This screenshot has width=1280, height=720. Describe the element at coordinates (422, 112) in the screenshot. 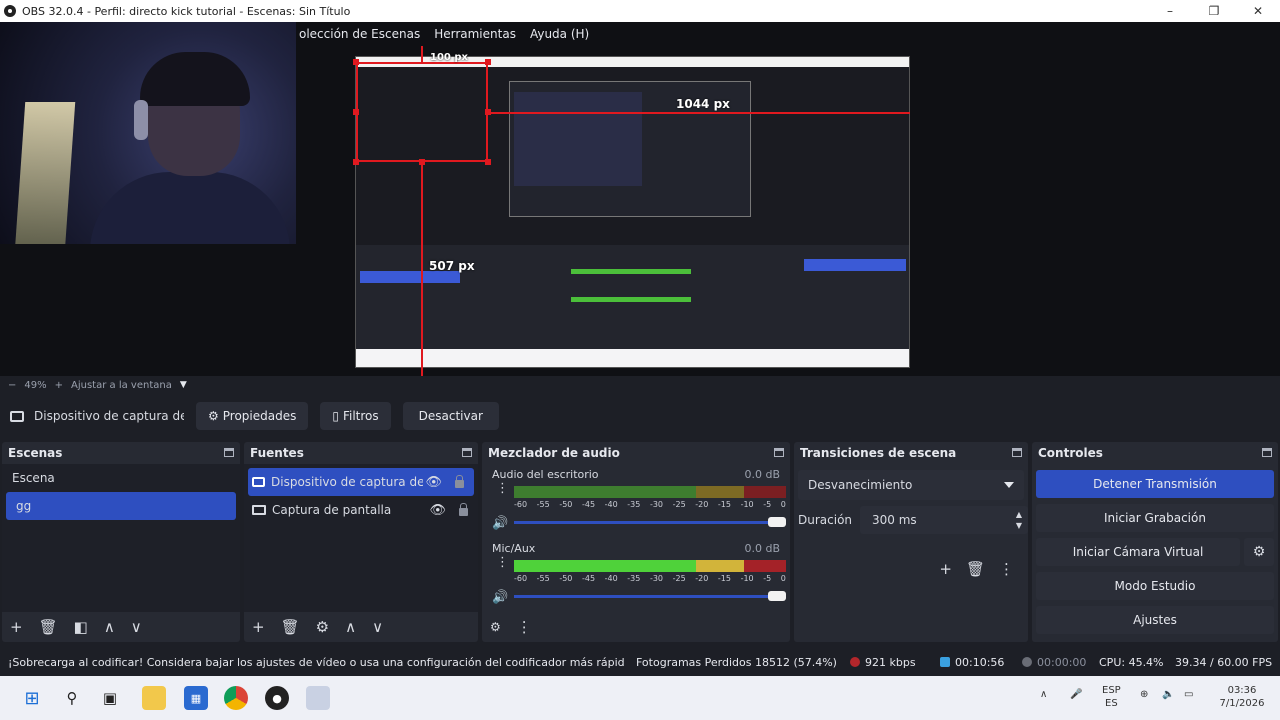

I see `source-selection-box` at that location.